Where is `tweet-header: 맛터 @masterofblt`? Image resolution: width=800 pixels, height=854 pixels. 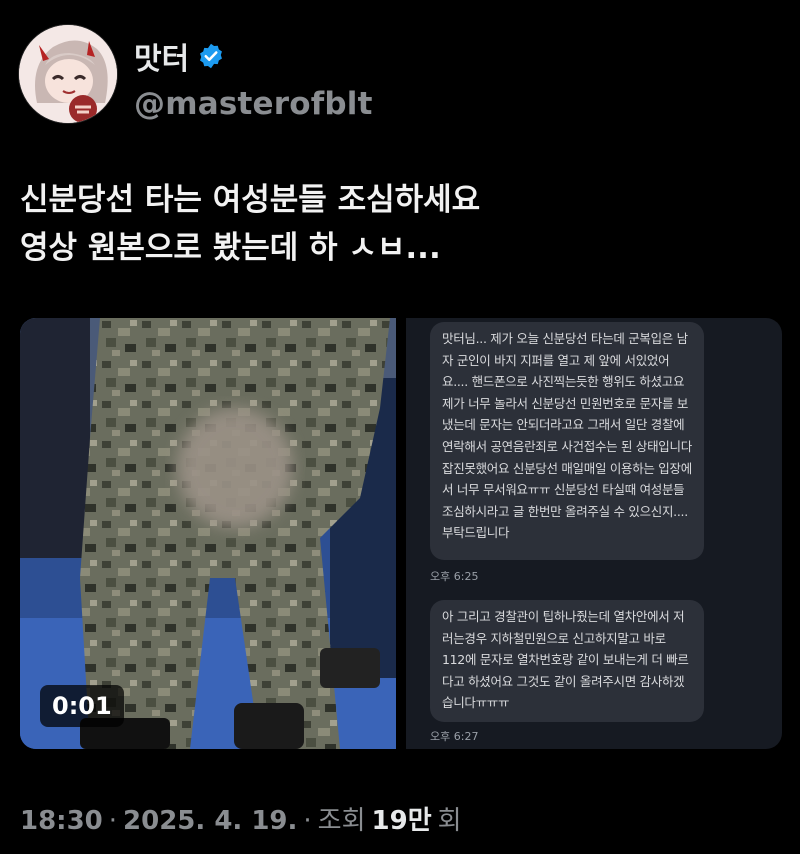
tweet-header: 맛터 @masterofblt is located at coordinates (398, 74).